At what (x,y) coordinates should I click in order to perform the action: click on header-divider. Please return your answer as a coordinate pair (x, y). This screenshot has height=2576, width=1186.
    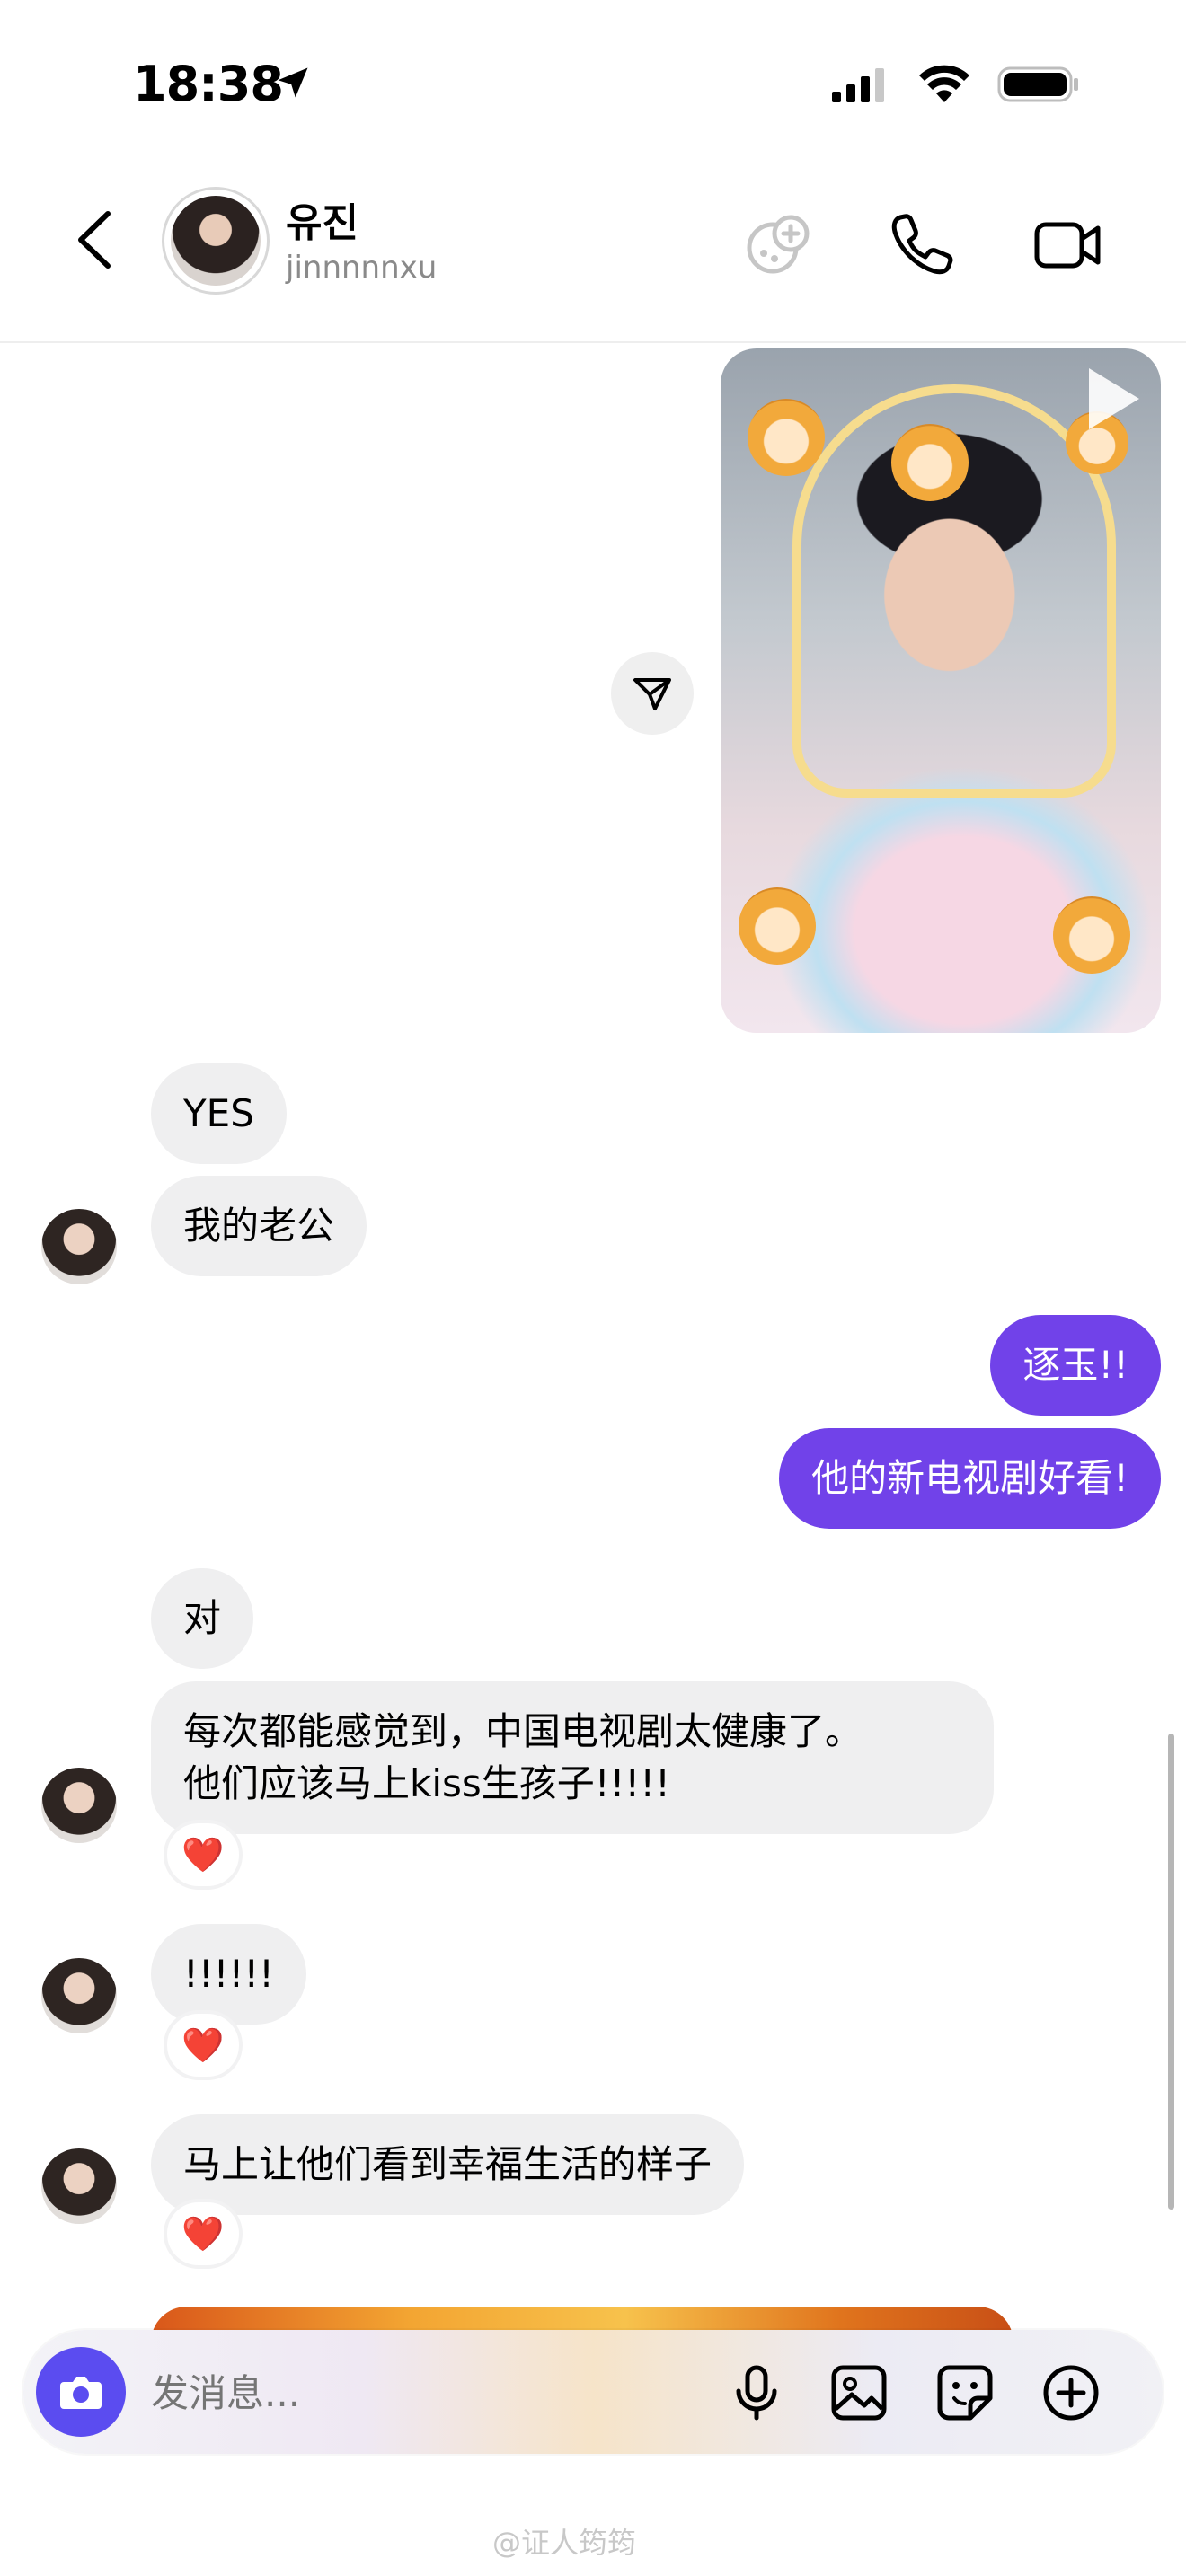
    Looking at the image, I should click on (593, 342).